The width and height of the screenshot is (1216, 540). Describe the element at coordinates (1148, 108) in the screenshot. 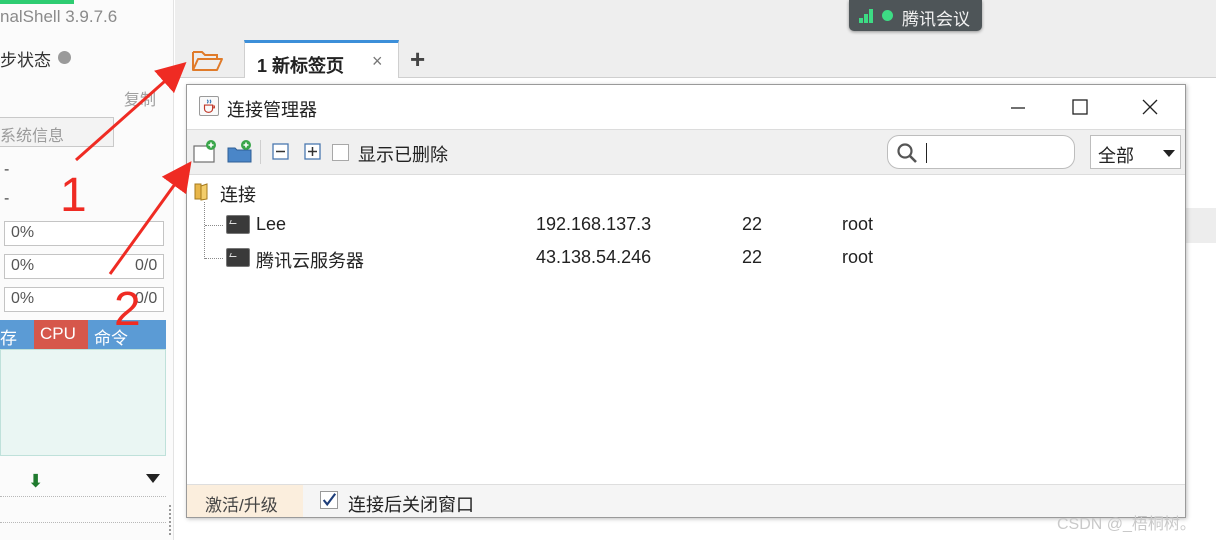

I see `close-icon` at that location.